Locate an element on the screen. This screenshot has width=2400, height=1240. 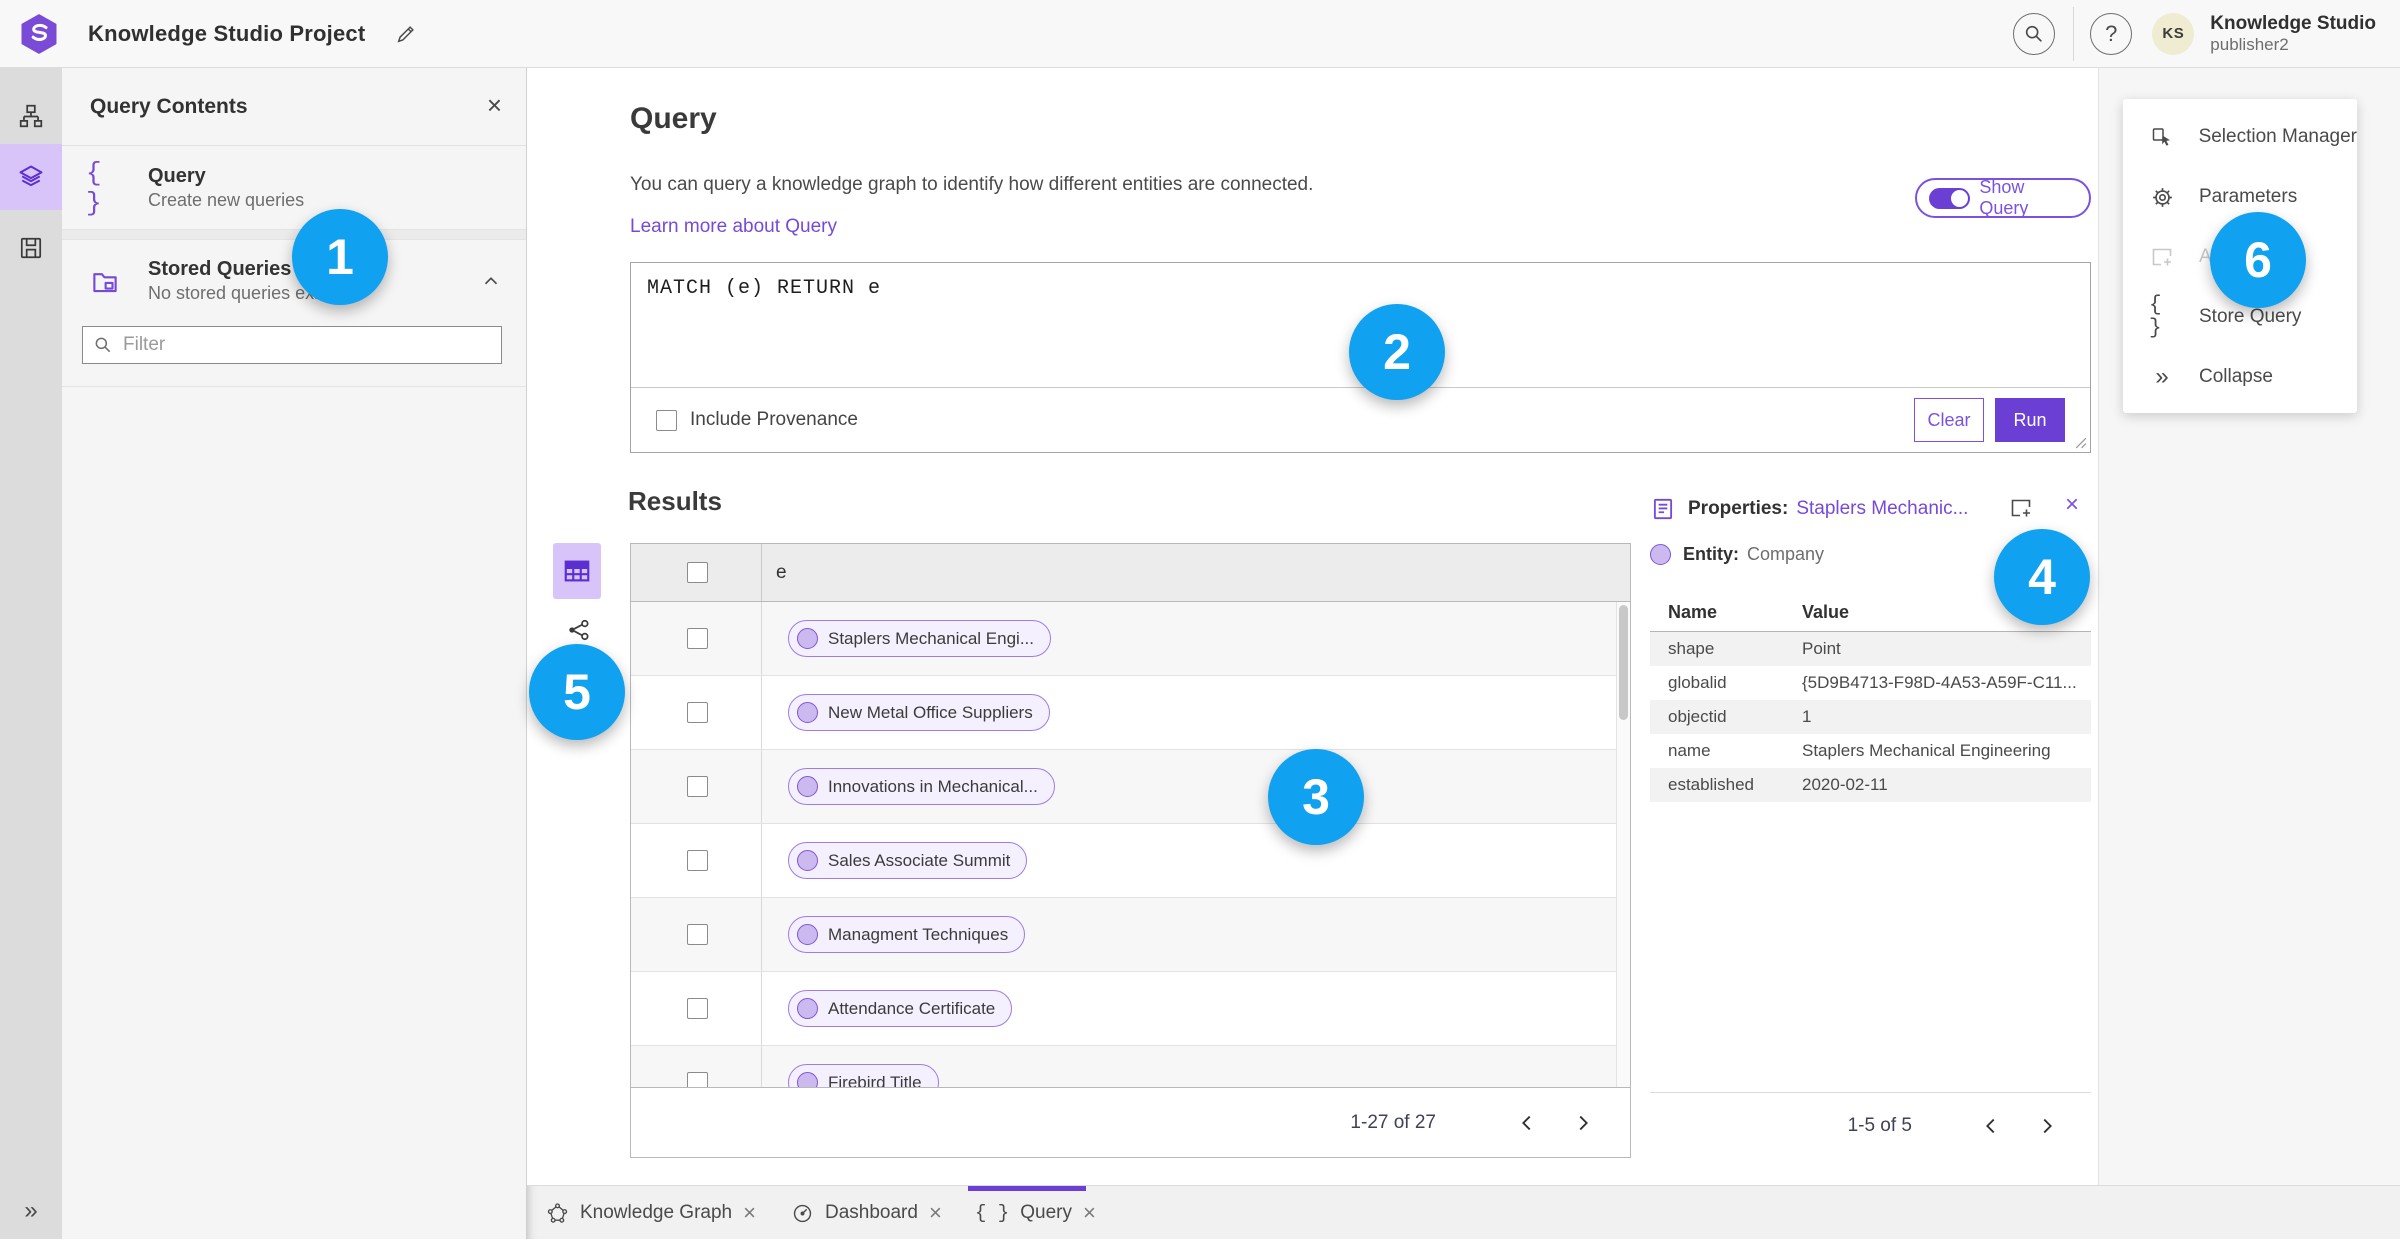
property-row: shape Point is located at coordinates (1870, 649).